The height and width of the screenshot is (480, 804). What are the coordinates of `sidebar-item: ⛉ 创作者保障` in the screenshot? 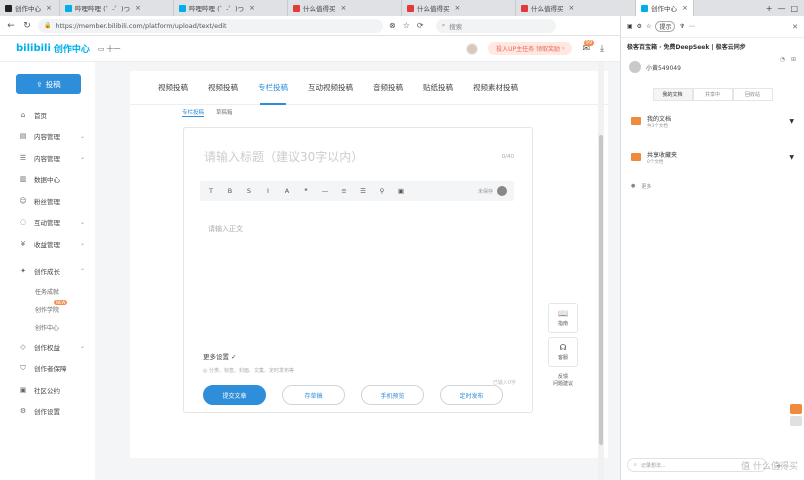 It's located at (47, 369).